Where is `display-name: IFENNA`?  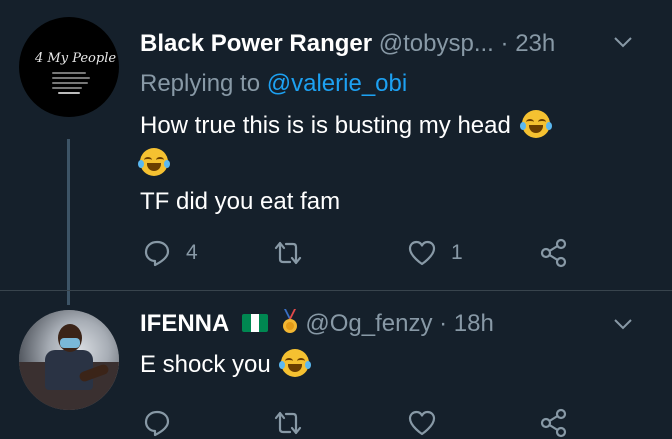 display-name: IFENNA is located at coordinates (184, 323).